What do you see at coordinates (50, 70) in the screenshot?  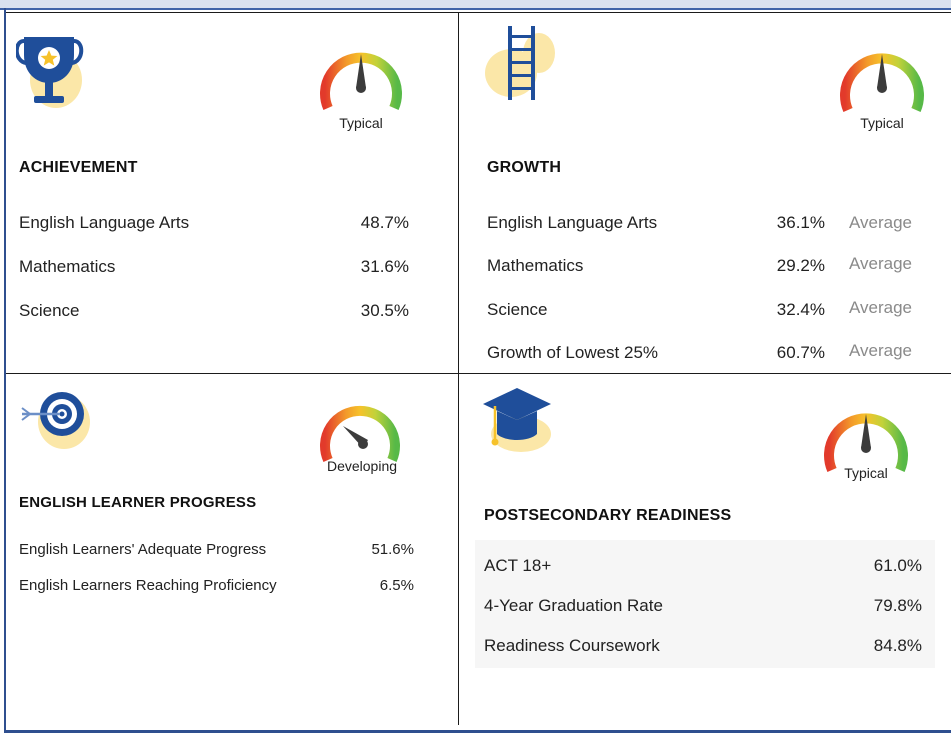 I see `trophy-icon` at bounding box center [50, 70].